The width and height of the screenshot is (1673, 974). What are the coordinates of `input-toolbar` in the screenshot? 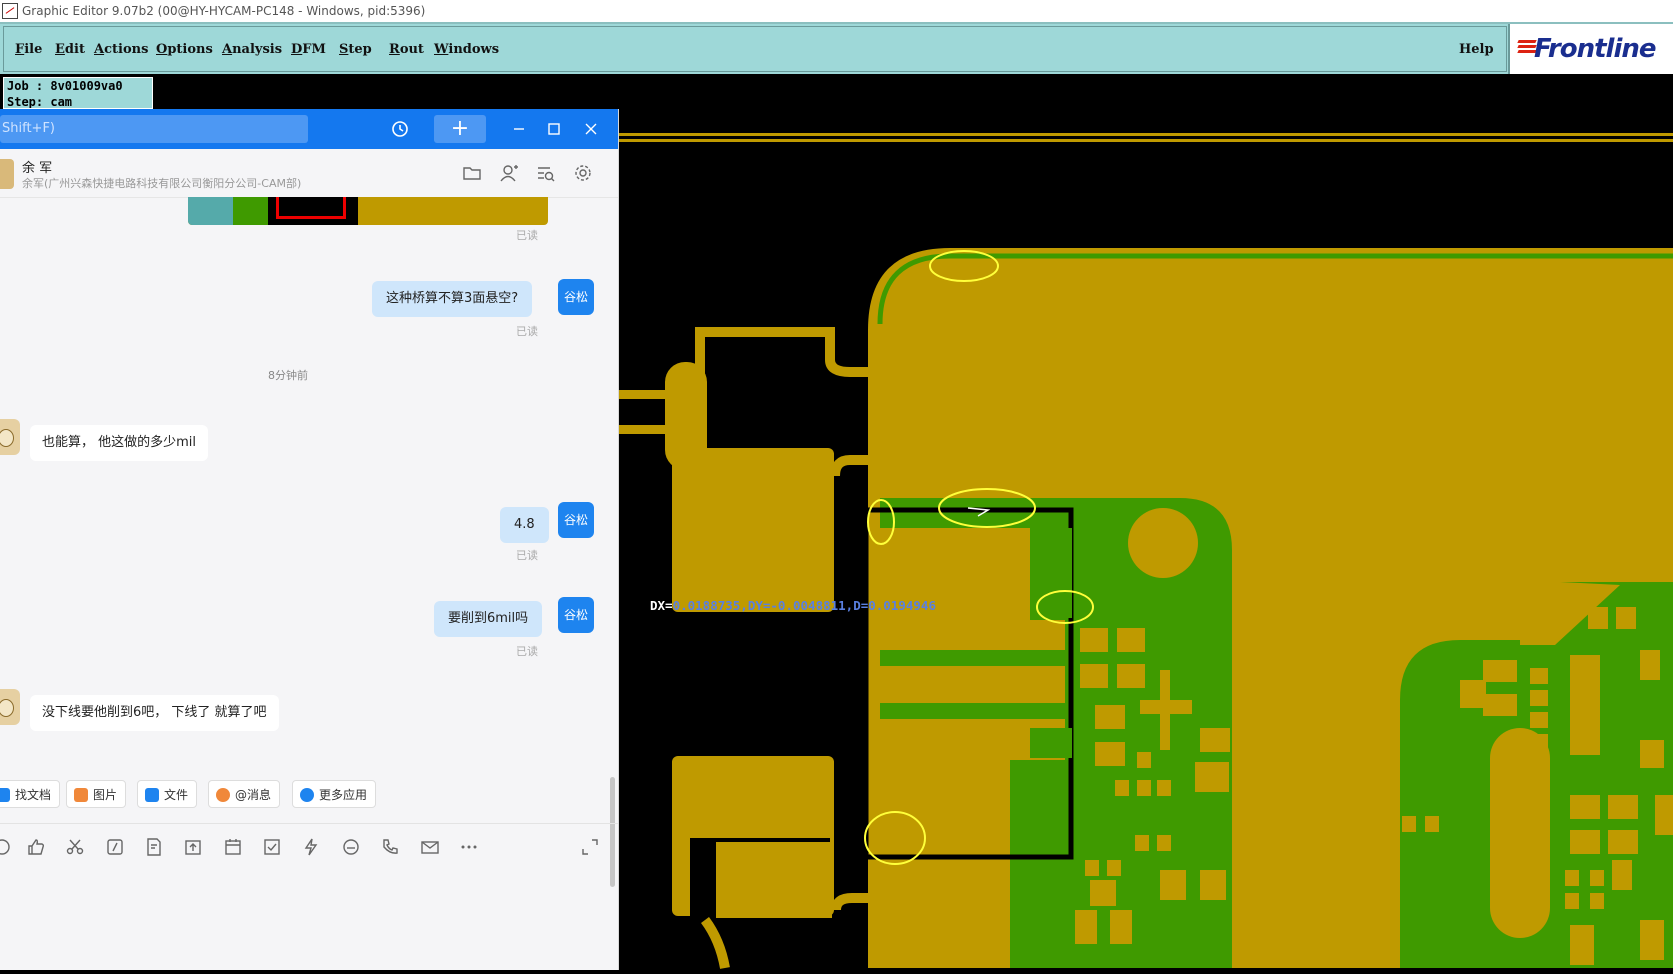 It's located at (309, 849).